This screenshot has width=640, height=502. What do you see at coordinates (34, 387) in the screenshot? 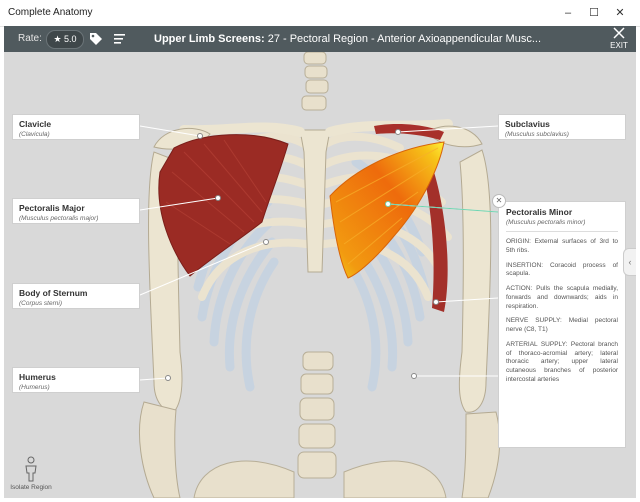
I see `label-latin: (Humerus)` at bounding box center [34, 387].